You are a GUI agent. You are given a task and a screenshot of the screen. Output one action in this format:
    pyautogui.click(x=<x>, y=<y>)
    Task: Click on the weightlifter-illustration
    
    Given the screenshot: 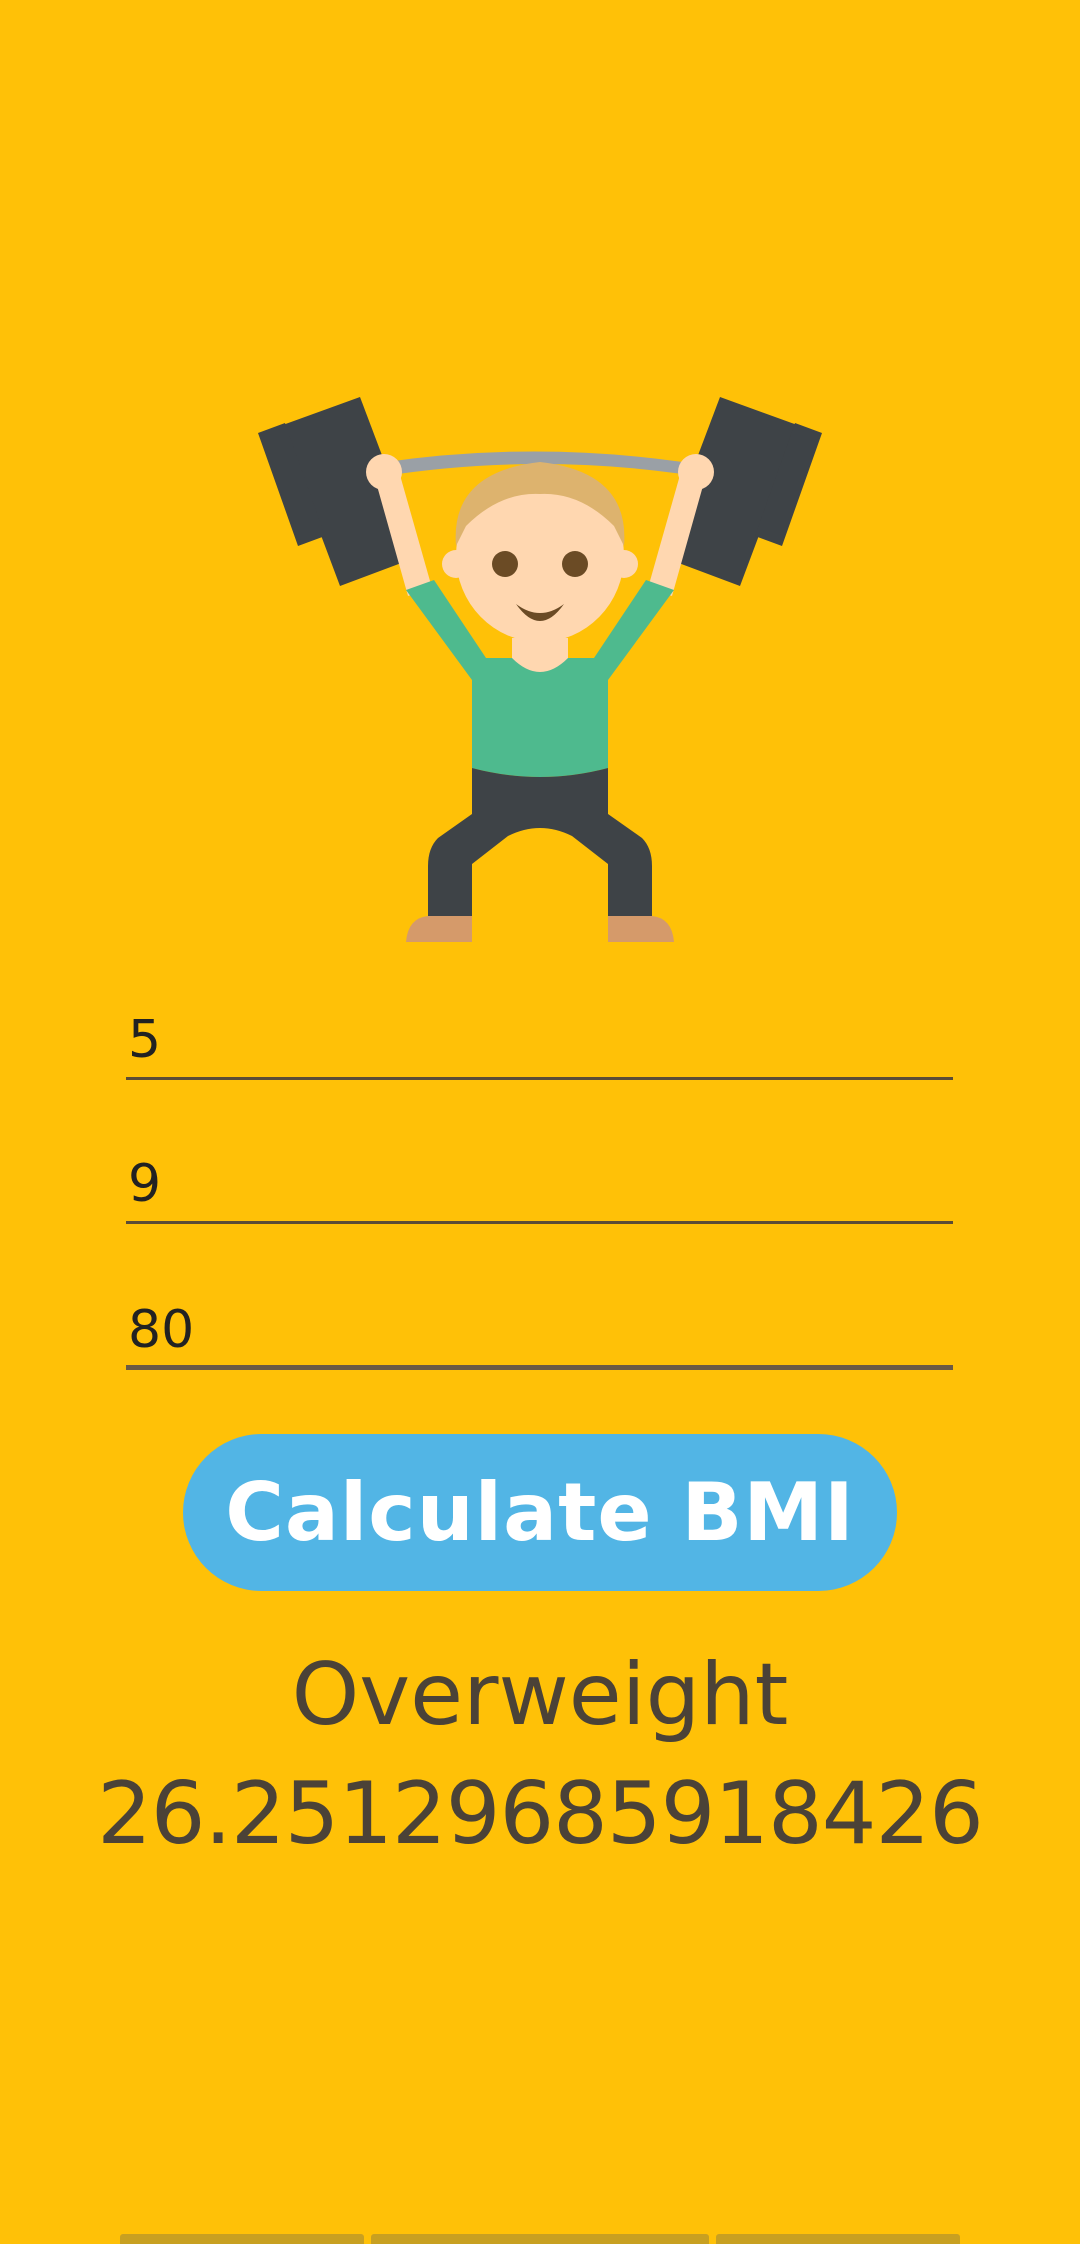 What is the action you would take?
    pyautogui.click(x=540, y=669)
    